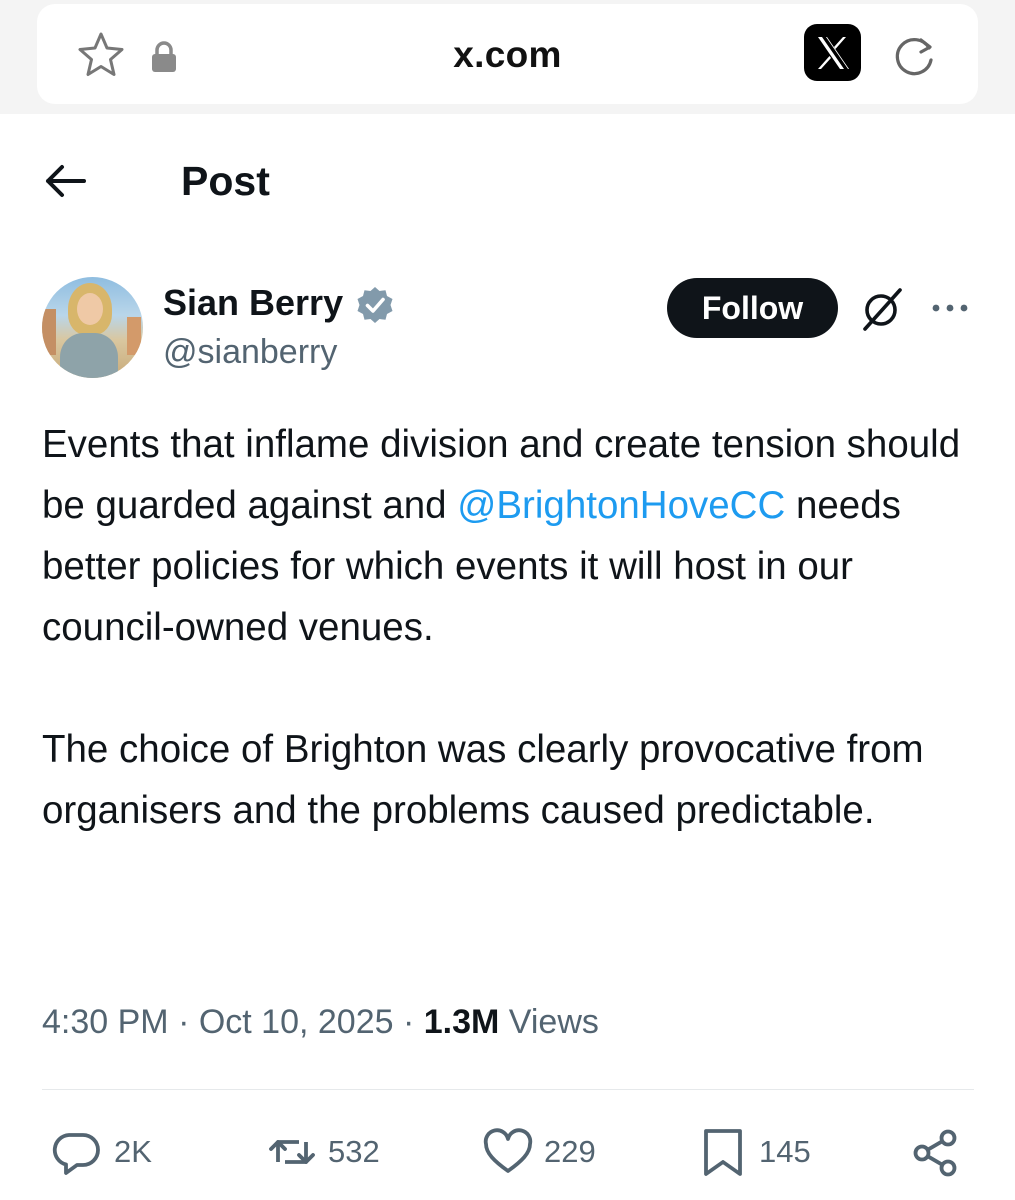 The width and height of the screenshot is (1015, 1200). What do you see at coordinates (832, 52) in the screenshot?
I see `x-logo-icon` at bounding box center [832, 52].